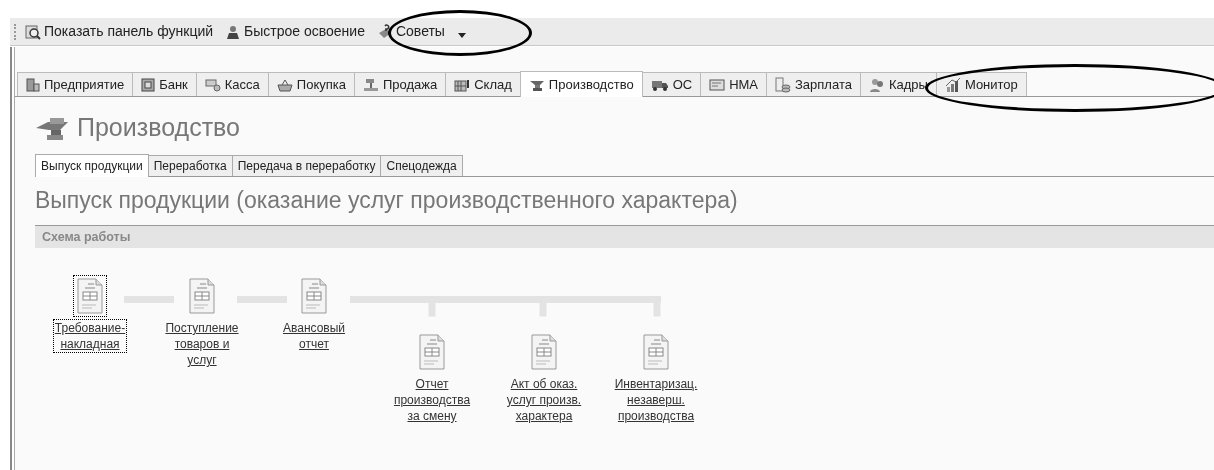  Describe the element at coordinates (544, 400) in the screenshot. I see `document-link: Акт об оказ. услуг произв. характера` at that location.